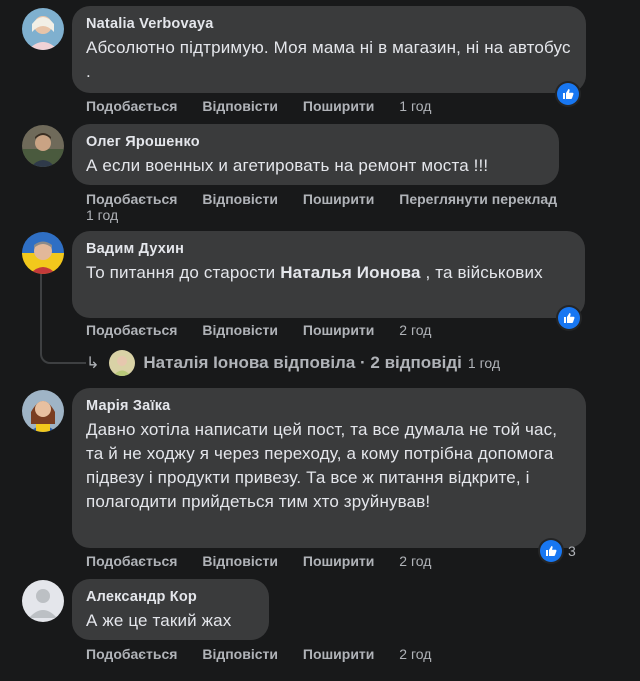 This screenshot has height=681, width=640. Describe the element at coordinates (302, 363) in the screenshot. I see `replies-summary: Наталія Іонова відповіла · 2 відповіді` at that location.